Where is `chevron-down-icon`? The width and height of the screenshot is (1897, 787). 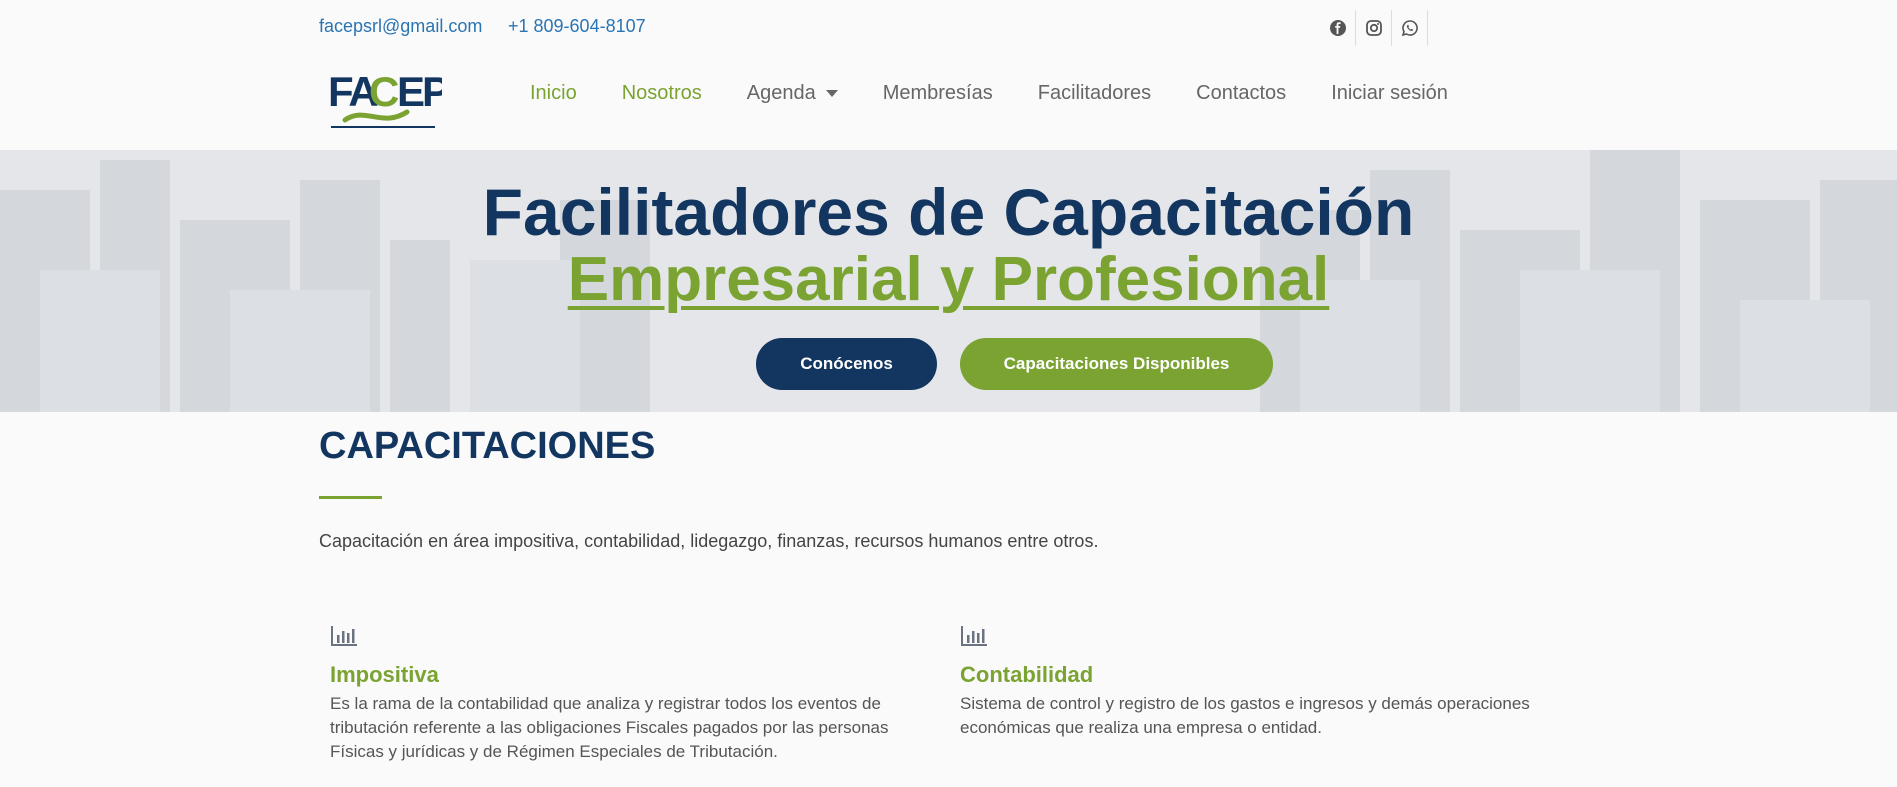 chevron-down-icon is located at coordinates (831, 93).